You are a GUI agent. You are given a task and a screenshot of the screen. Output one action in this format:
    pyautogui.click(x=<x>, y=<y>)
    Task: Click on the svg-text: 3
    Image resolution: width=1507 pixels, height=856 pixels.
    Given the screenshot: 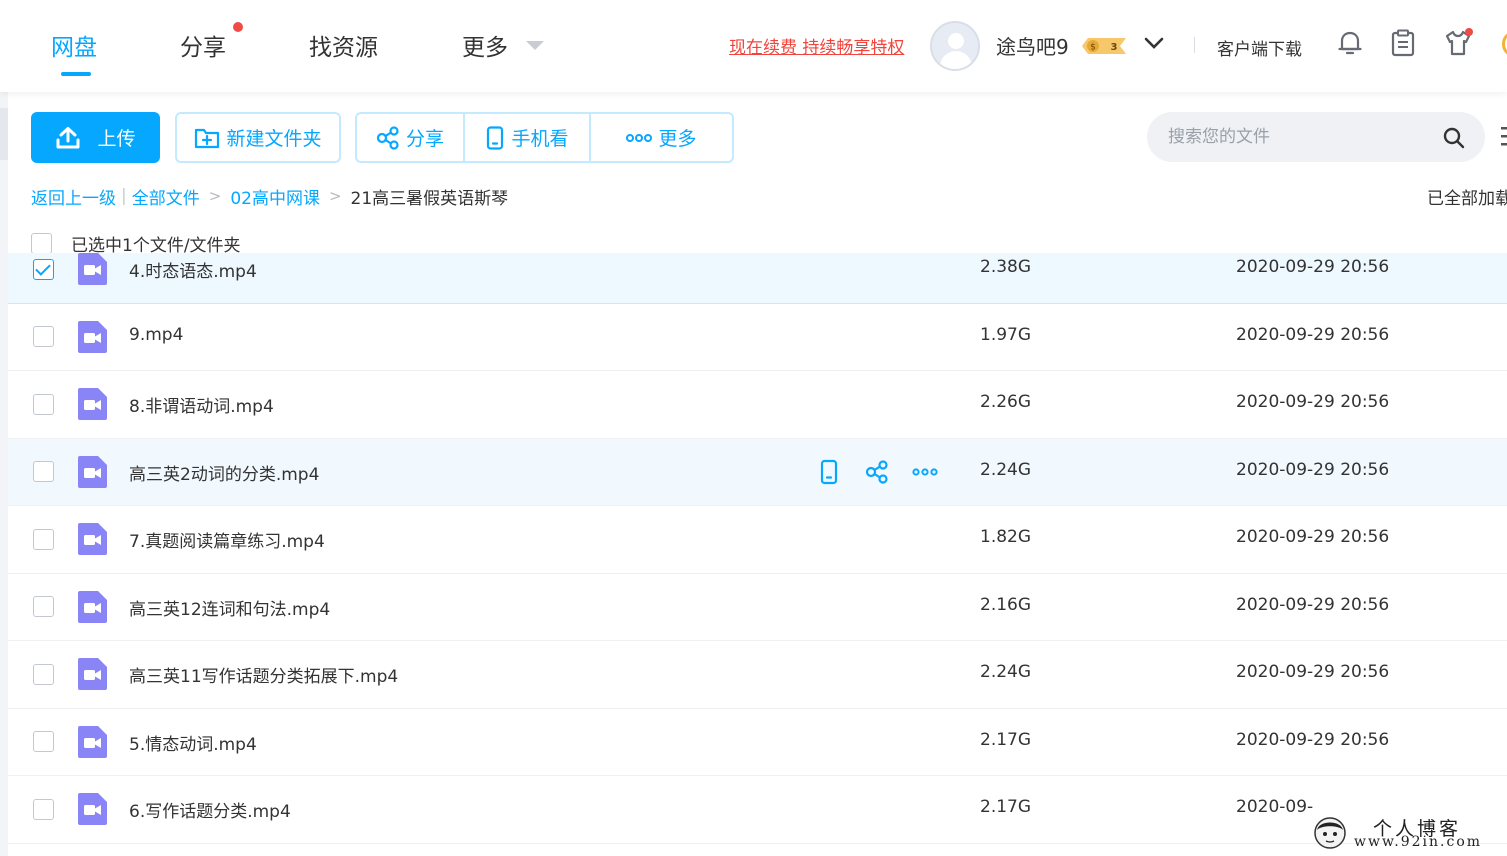 What is the action you would take?
    pyautogui.click(x=1114, y=47)
    